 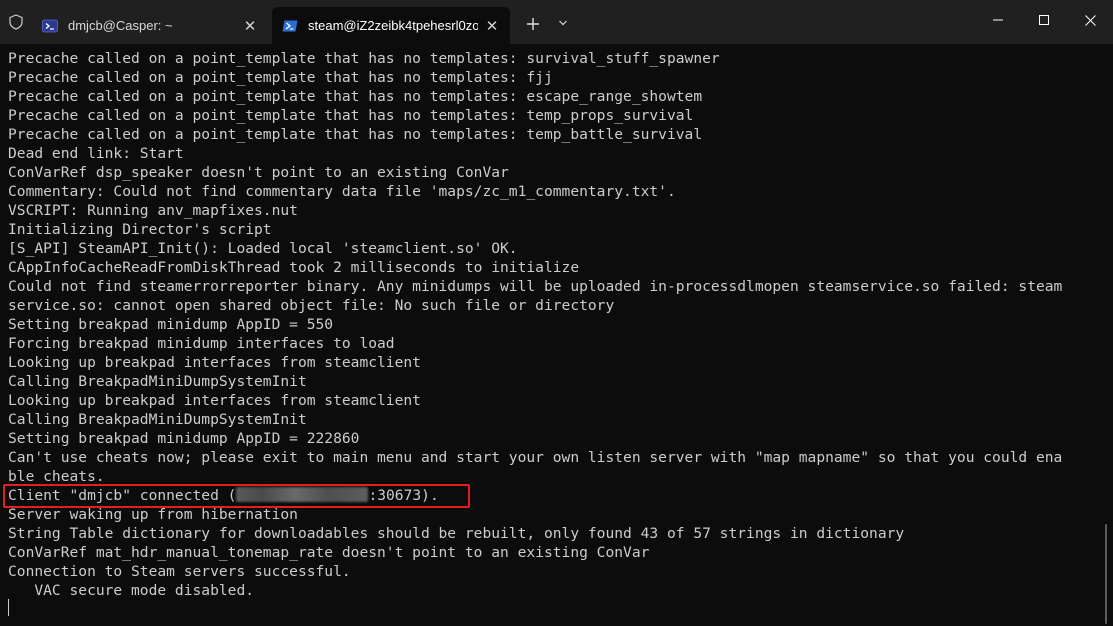 I want to click on maximize-button, so click(x=1044, y=20).